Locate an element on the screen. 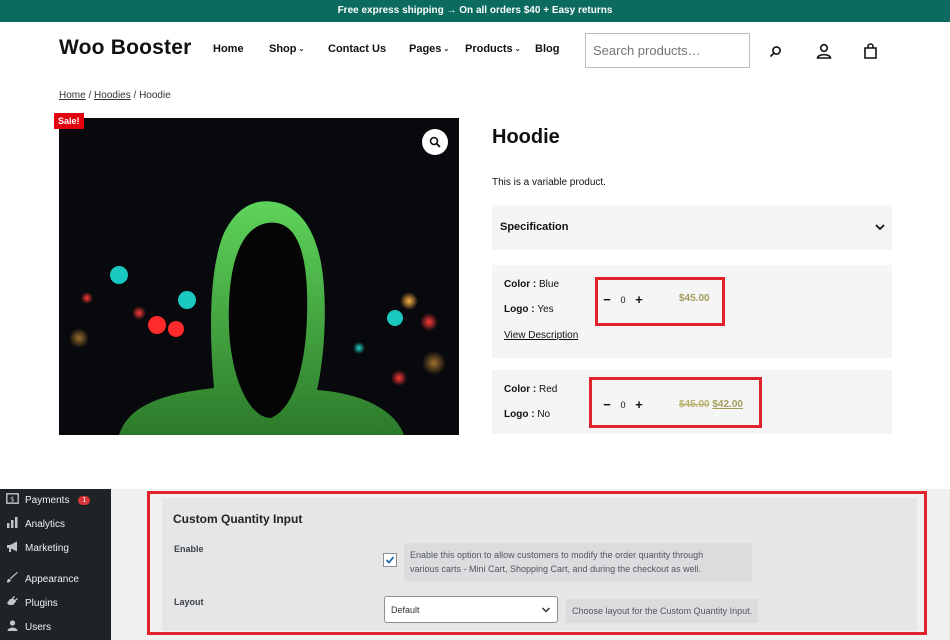 The height and width of the screenshot is (640, 950). admin-menu-users: Users is located at coordinates (28, 627).